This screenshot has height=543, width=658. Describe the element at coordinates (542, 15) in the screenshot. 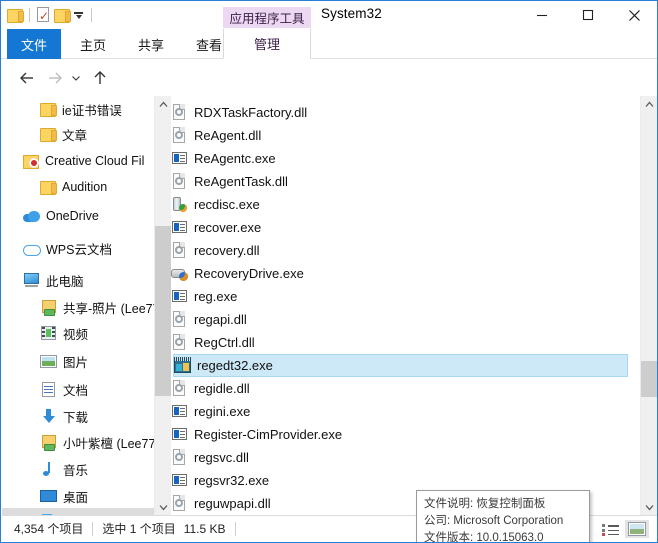

I see `minimize-button` at that location.